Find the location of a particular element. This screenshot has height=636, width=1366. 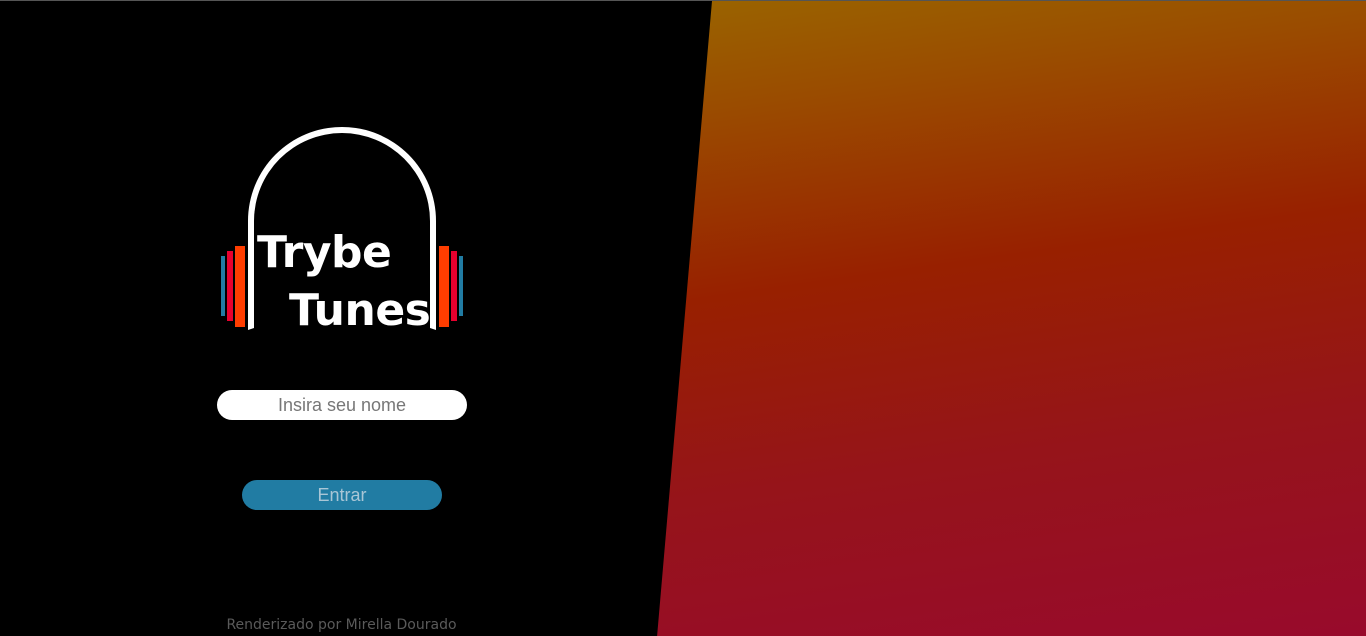

footer-credit: Renderizado por Mirella Dourado is located at coordinates (341, 625).